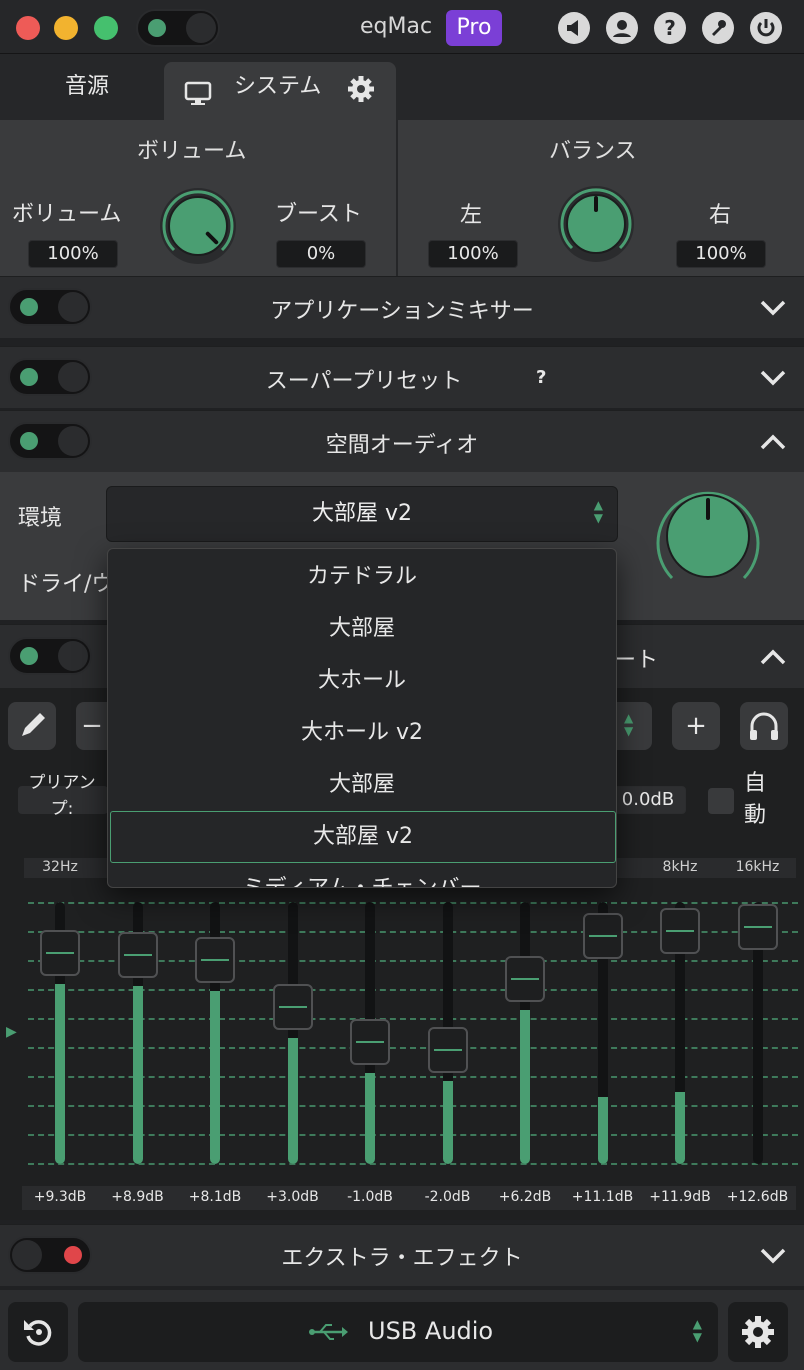 This screenshot has height=1370, width=804. I want to click on super-preset-title: スーパープリセット, so click(364, 381).